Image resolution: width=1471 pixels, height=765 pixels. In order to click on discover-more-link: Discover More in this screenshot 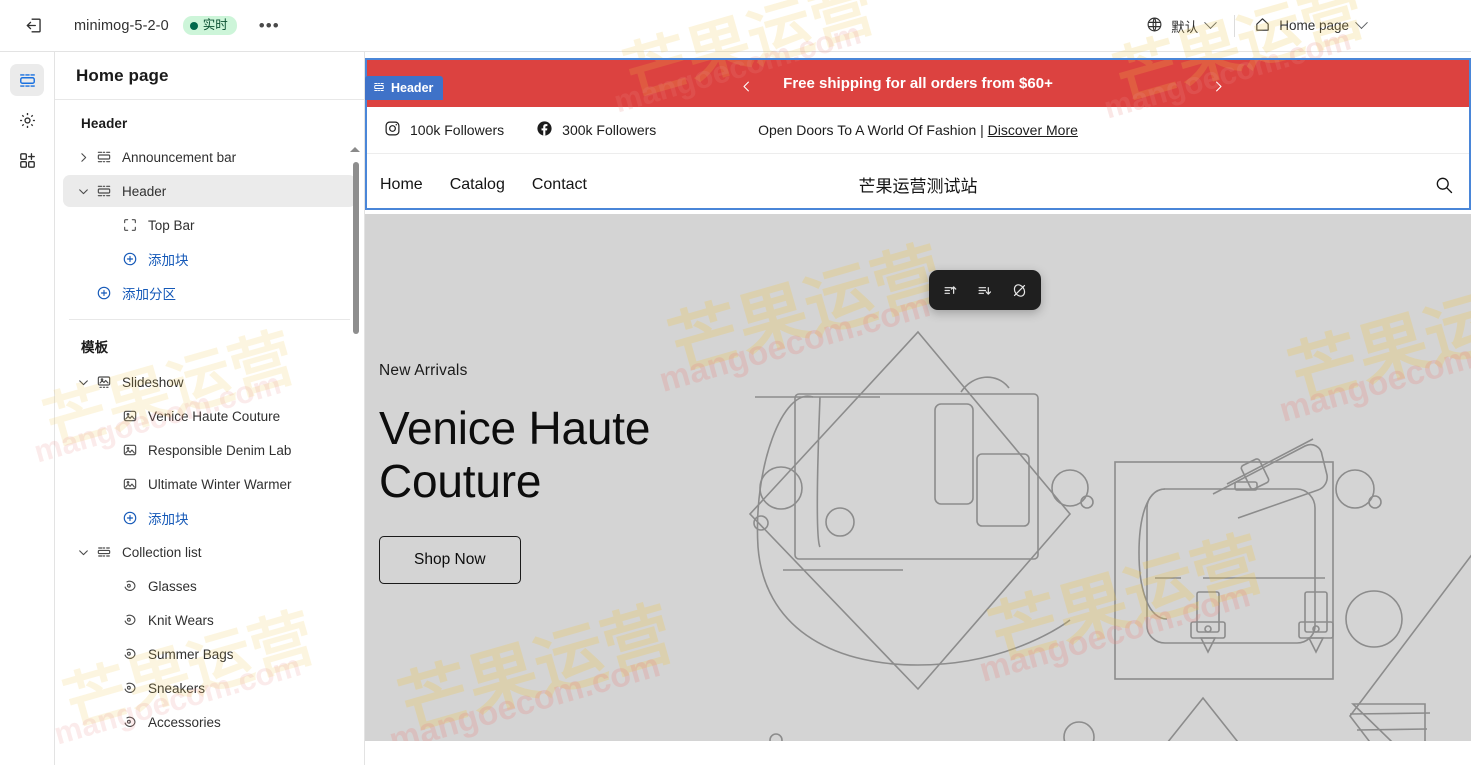, I will do `click(1033, 130)`.